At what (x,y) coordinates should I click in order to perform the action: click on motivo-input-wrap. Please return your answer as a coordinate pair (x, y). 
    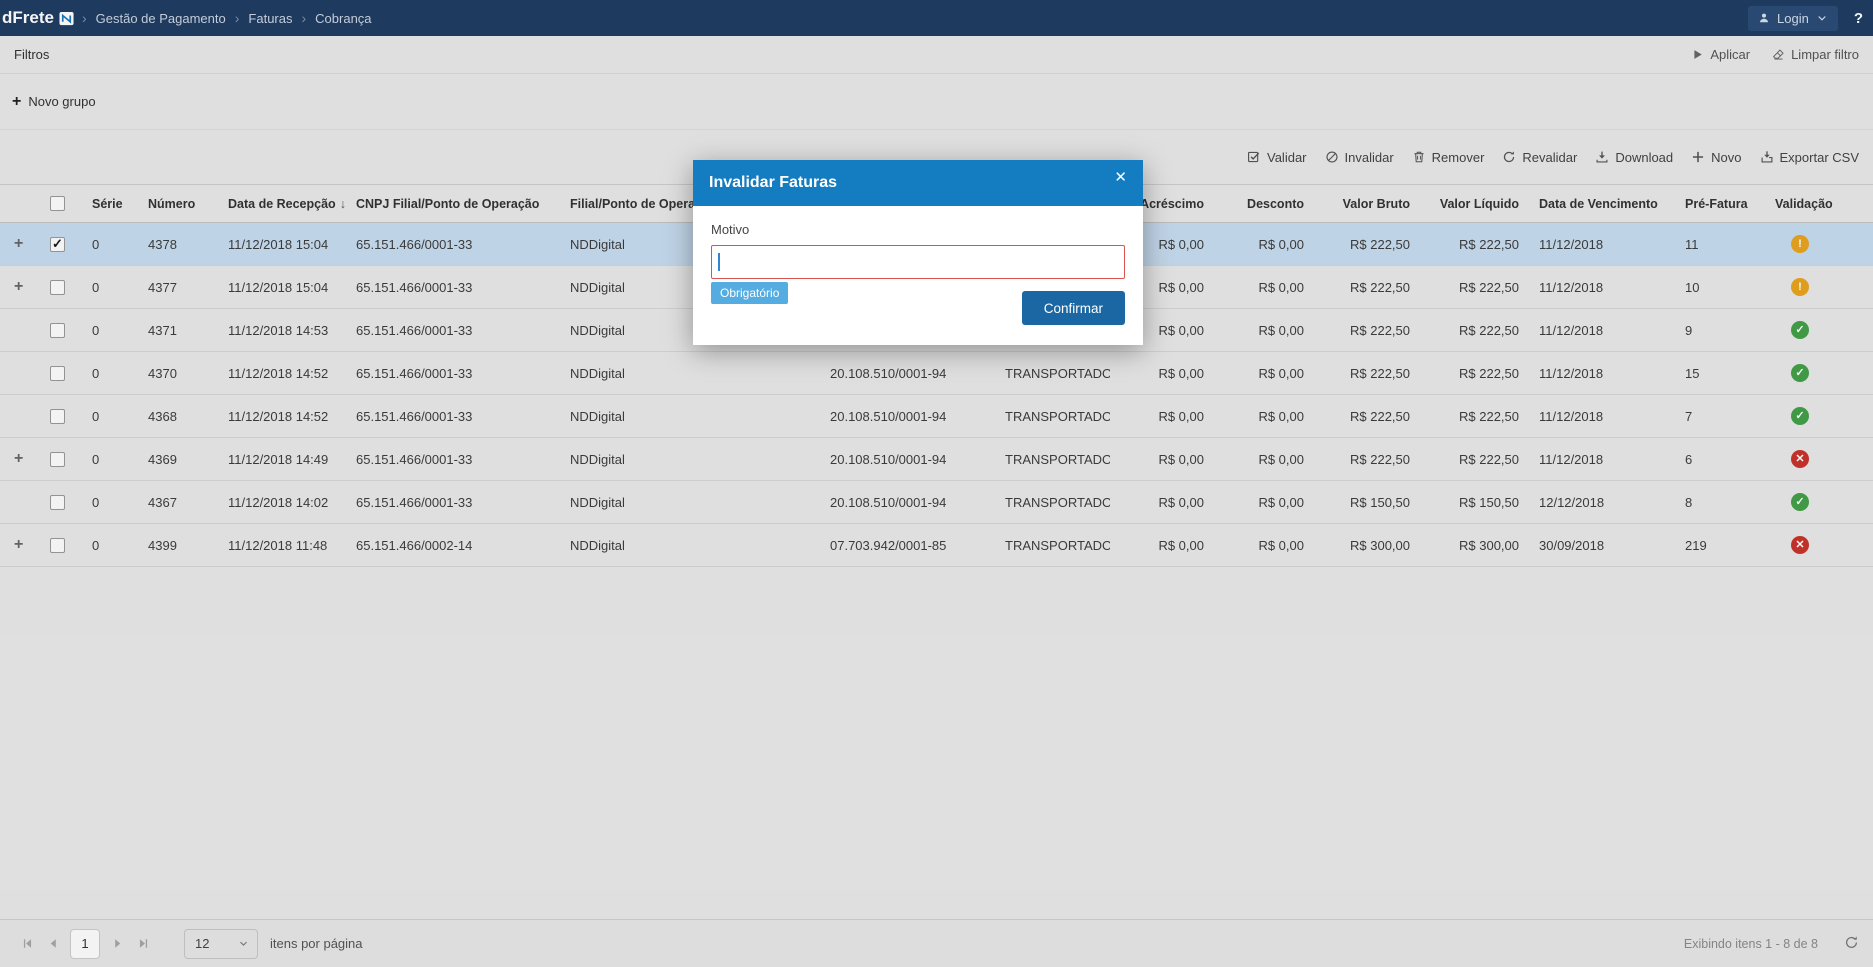
    Looking at the image, I should click on (918, 262).